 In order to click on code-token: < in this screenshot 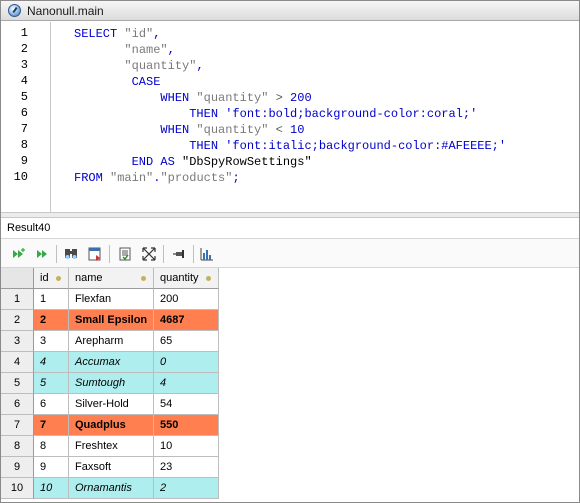, I will do `click(279, 130)`.